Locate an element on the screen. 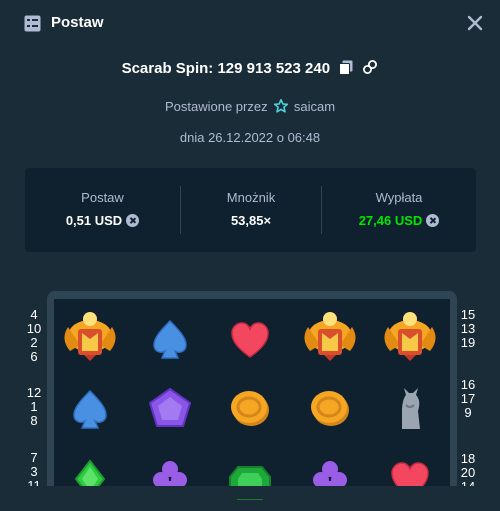 Image resolution: width=500 pixels, height=511 pixels. slot-cell-cat-statue is located at coordinates (410, 408).